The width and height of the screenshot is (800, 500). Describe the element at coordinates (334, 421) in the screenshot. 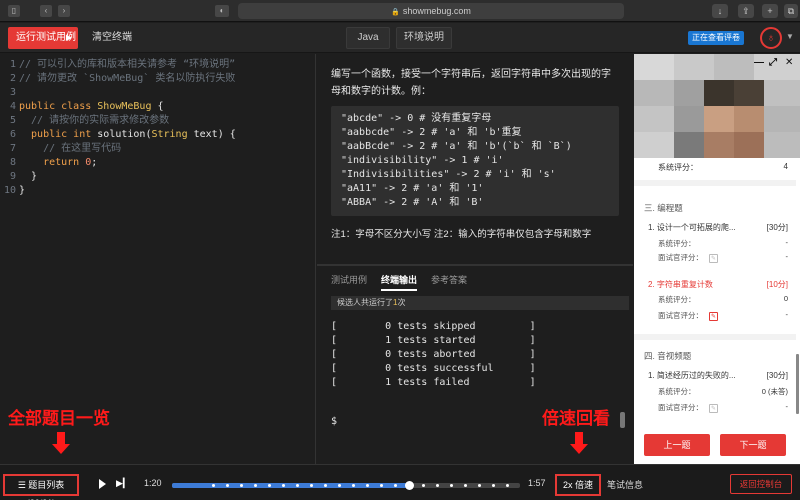

I see `terminal-prompt: $` at that location.